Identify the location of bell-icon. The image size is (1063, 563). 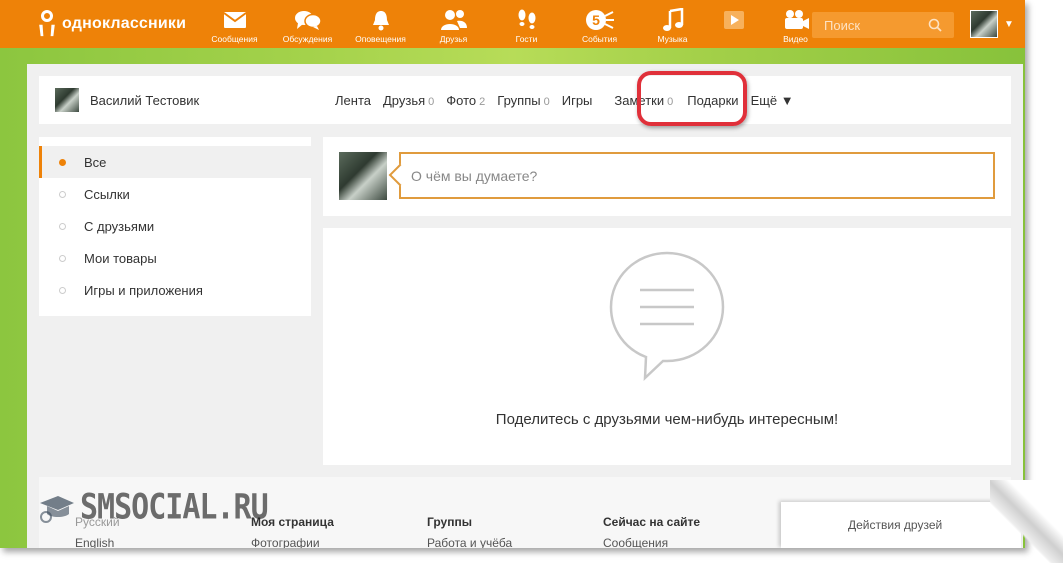
(381, 20).